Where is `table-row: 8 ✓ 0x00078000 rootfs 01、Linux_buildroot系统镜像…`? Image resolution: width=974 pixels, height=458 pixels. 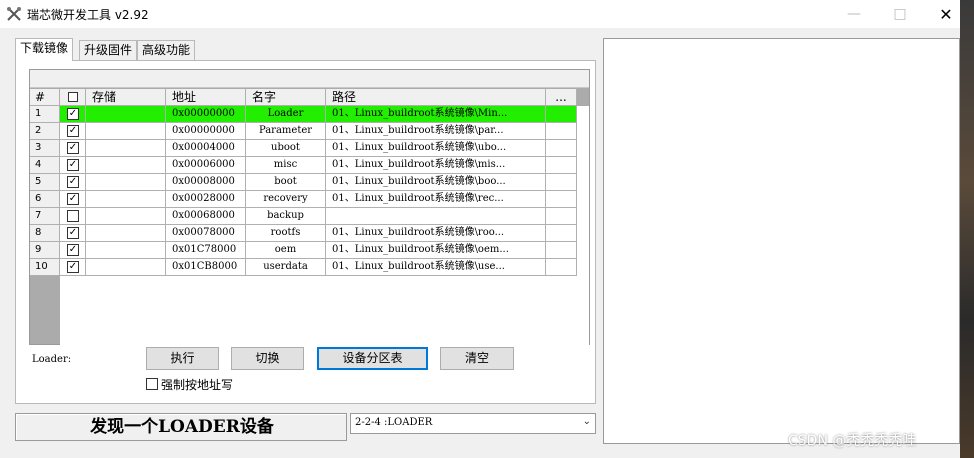
table-row: 8 ✓ 0x00078000 rootfs 01、Linux_buildroot系统镜像… is located at coordinates (303, 233).